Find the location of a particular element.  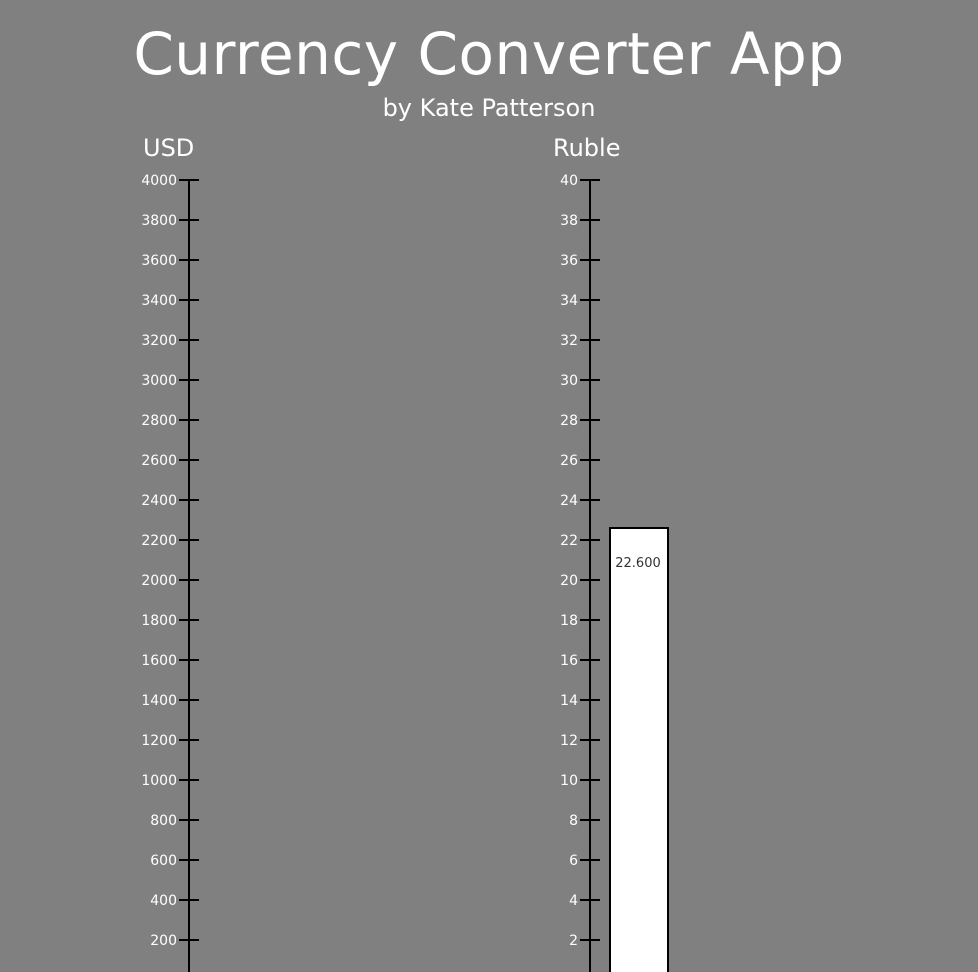

ruble-tick-label: 10 is located at coordinates (569, 781).